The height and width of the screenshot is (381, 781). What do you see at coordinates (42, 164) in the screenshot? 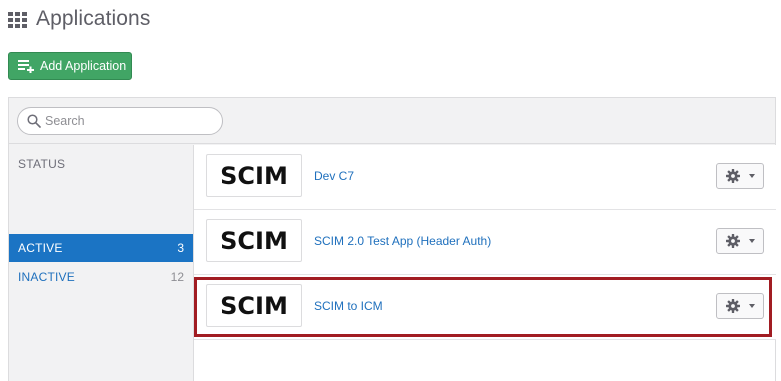
I see `status-heading: STATUS` at bounding box center [42, 164].